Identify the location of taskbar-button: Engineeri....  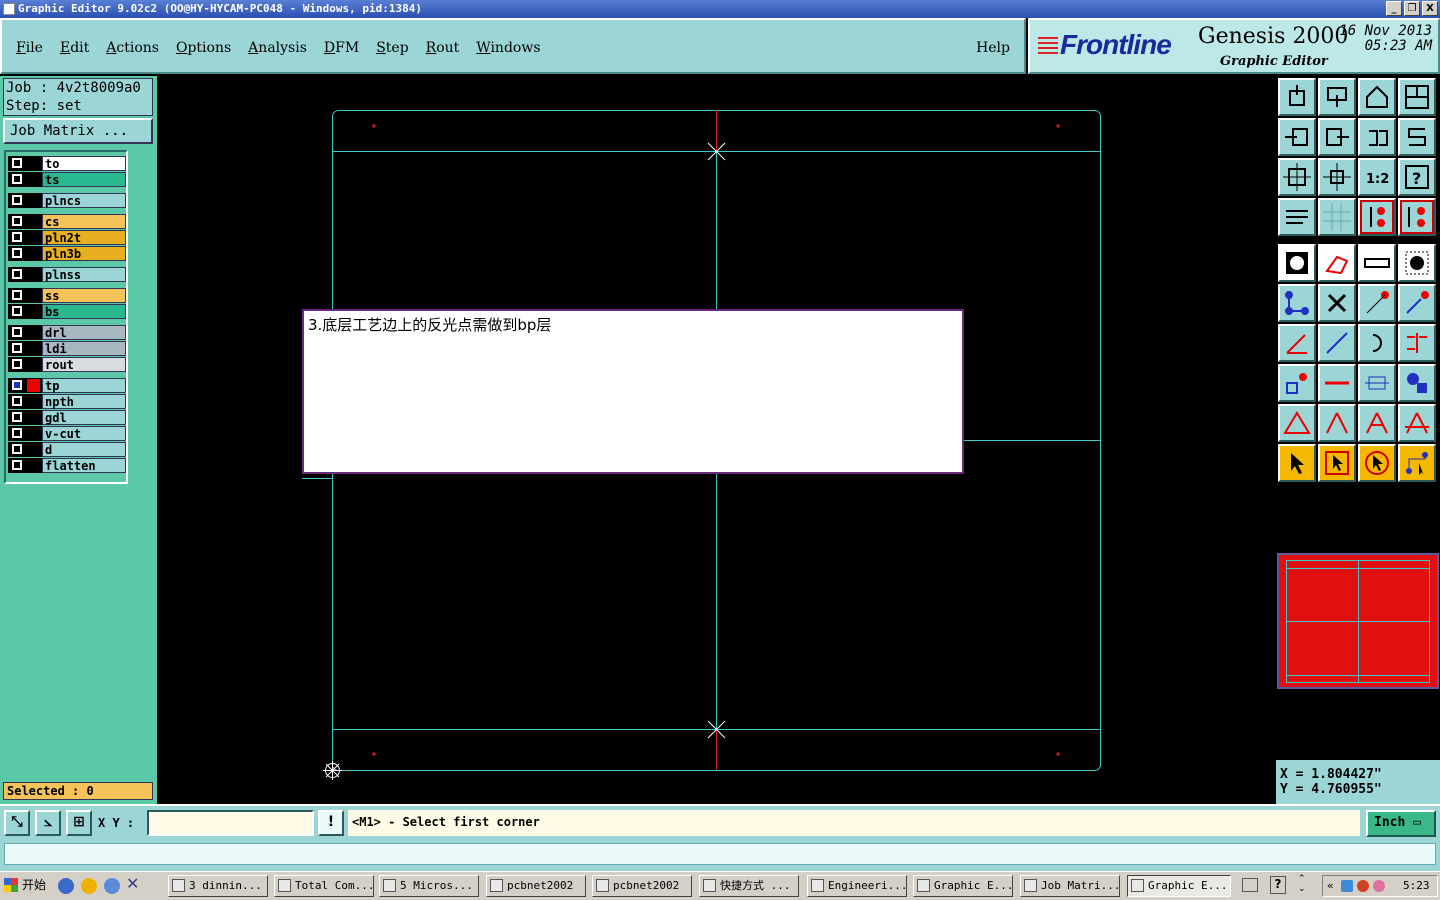
(857, 886).